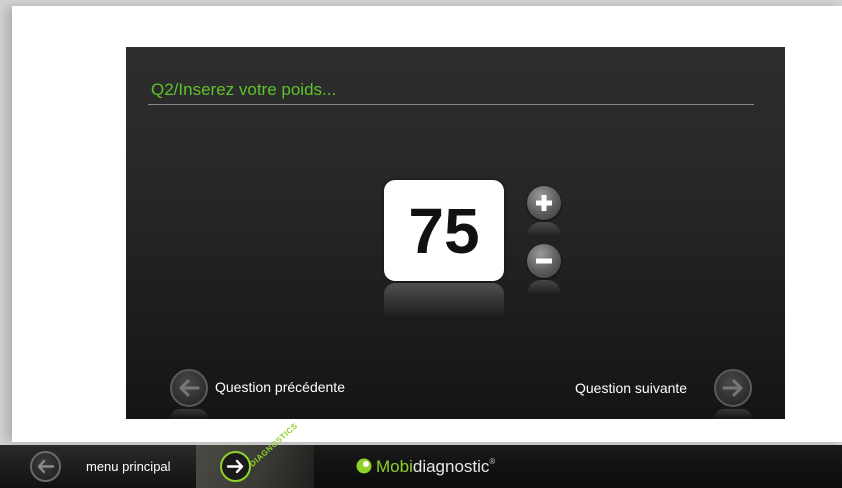 The image size is (842, 488). What do you see at coordinates (451, 104) in the screenshot?
I see `title-divider` at bounding box center [451, 104].